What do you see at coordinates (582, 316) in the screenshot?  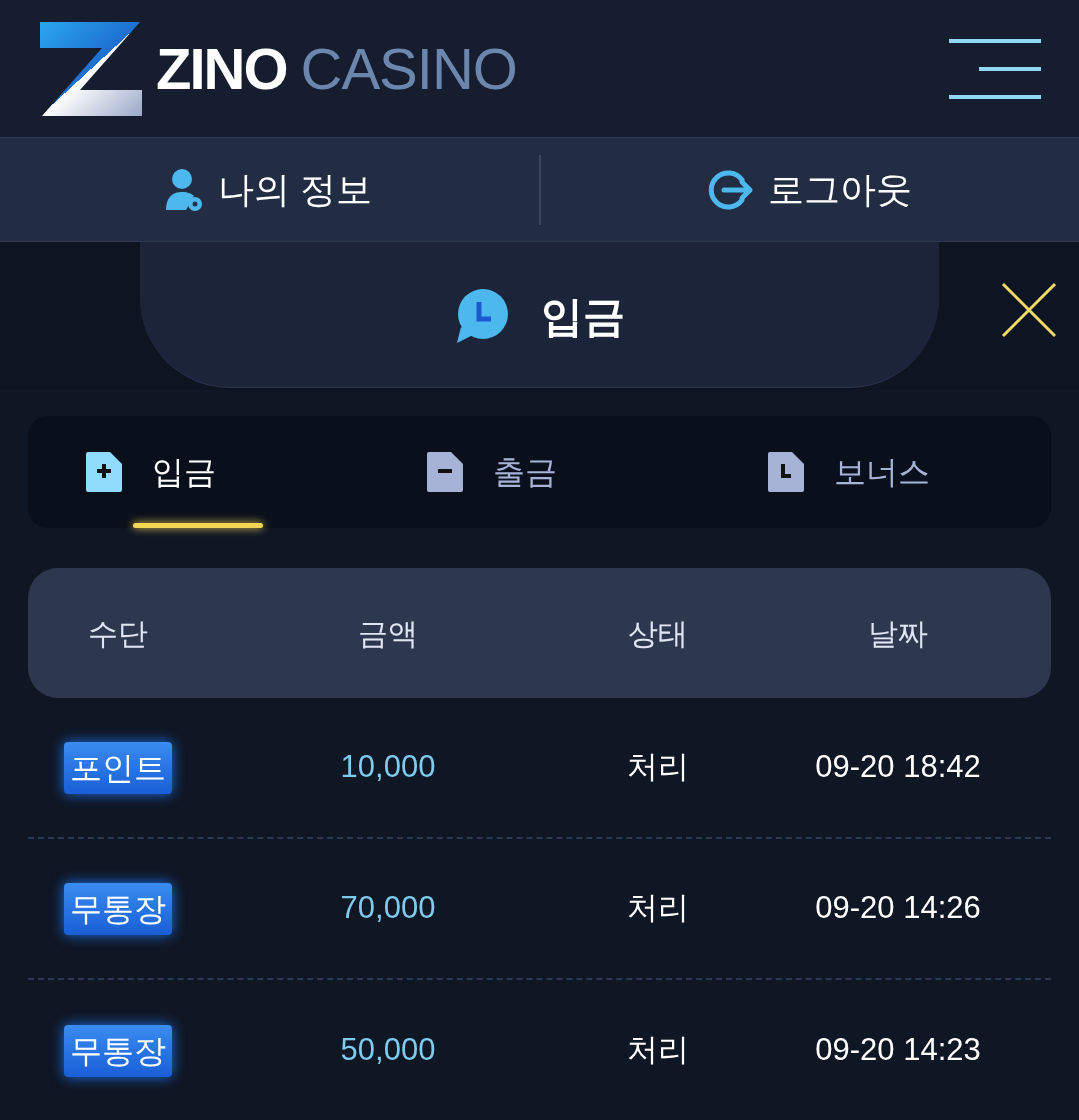 I see `panel-title: 입금` at bounding box center [582, 316].